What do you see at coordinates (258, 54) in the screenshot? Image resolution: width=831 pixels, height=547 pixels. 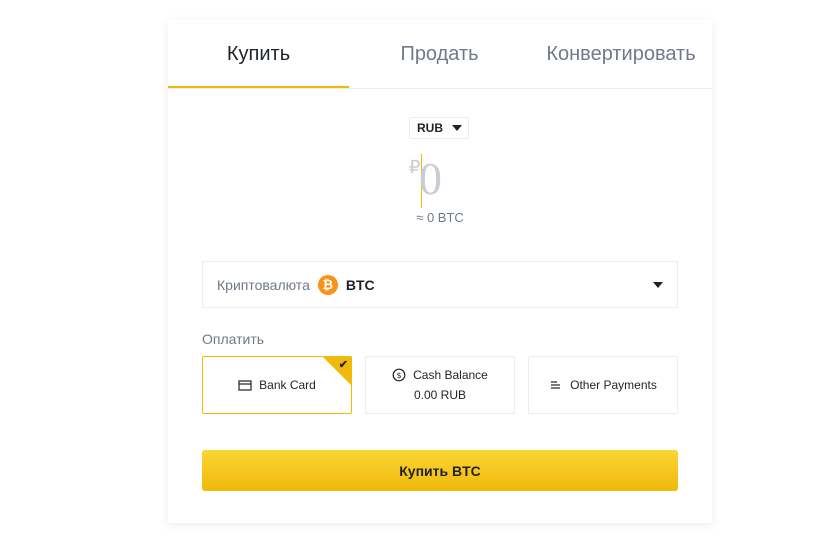 I see `tab-buy: Купить` at bounding box center [258, 54].